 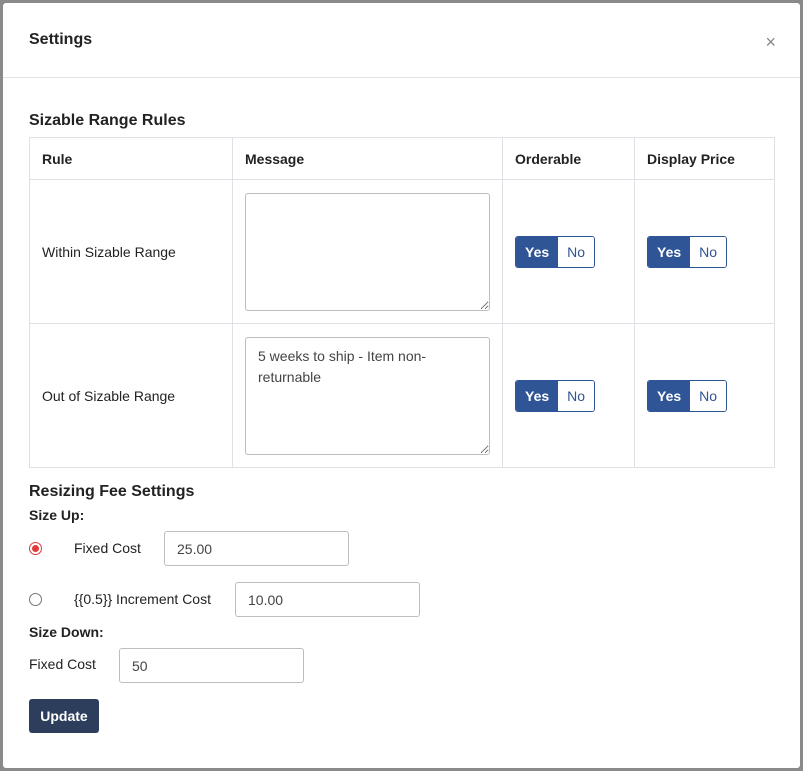 What do you see at coordinates (770, 42) in the screenshot?
I see `close-icon: ×` at bounding box center [770, 42].